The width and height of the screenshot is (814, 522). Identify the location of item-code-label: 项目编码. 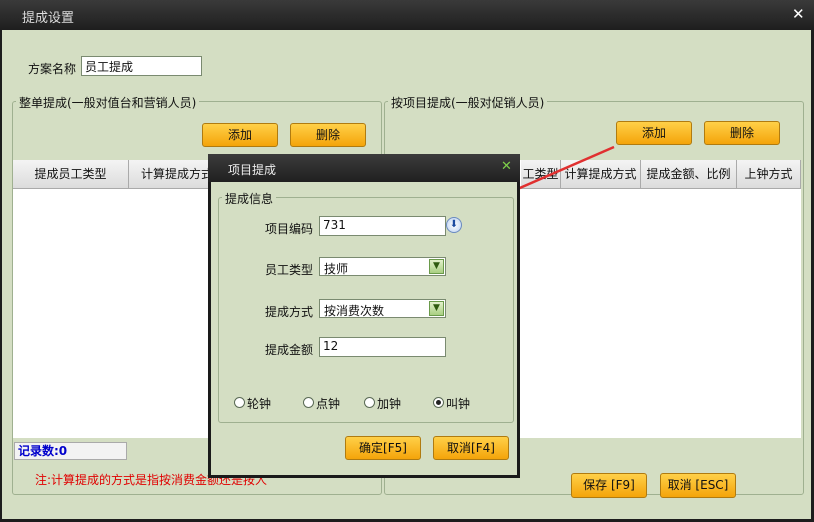
(289, 229).